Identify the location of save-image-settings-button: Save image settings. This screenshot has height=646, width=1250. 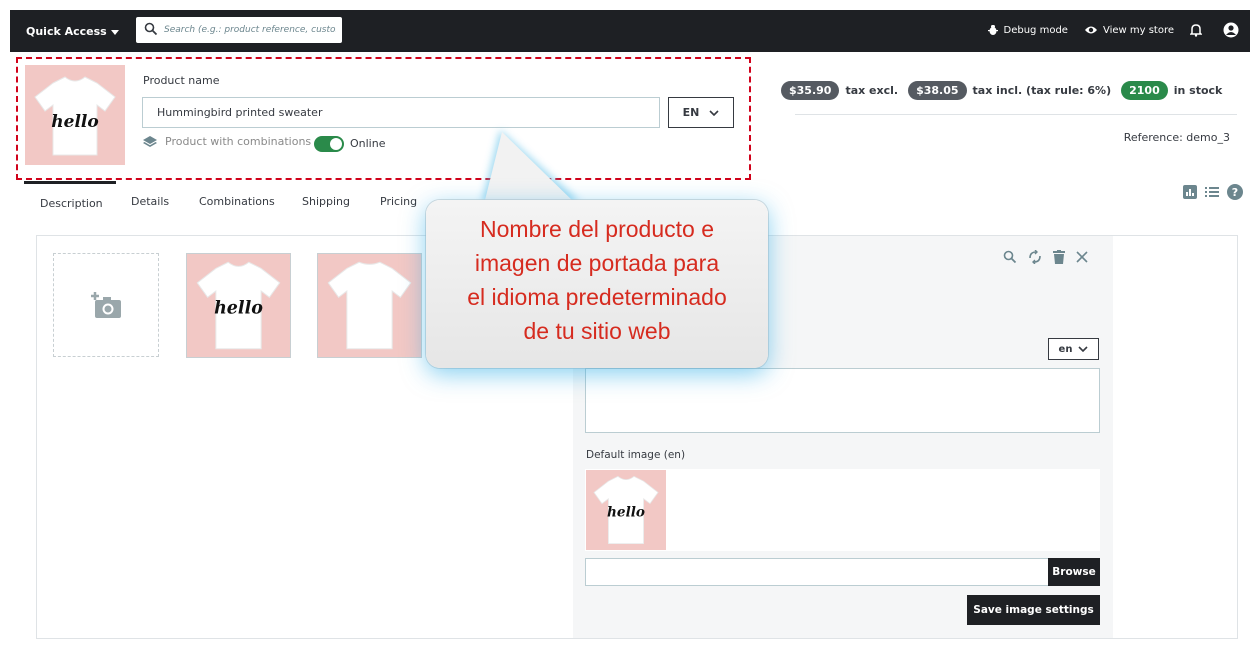
(1033, 610).